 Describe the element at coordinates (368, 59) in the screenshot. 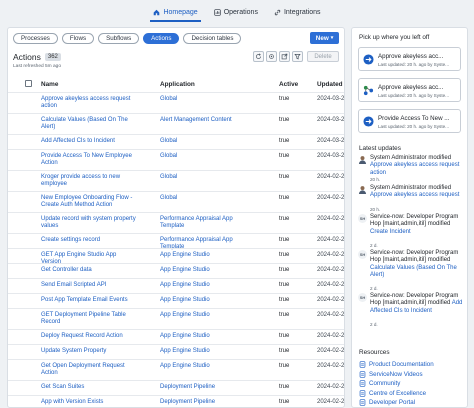

I see `action-icon` at that location.